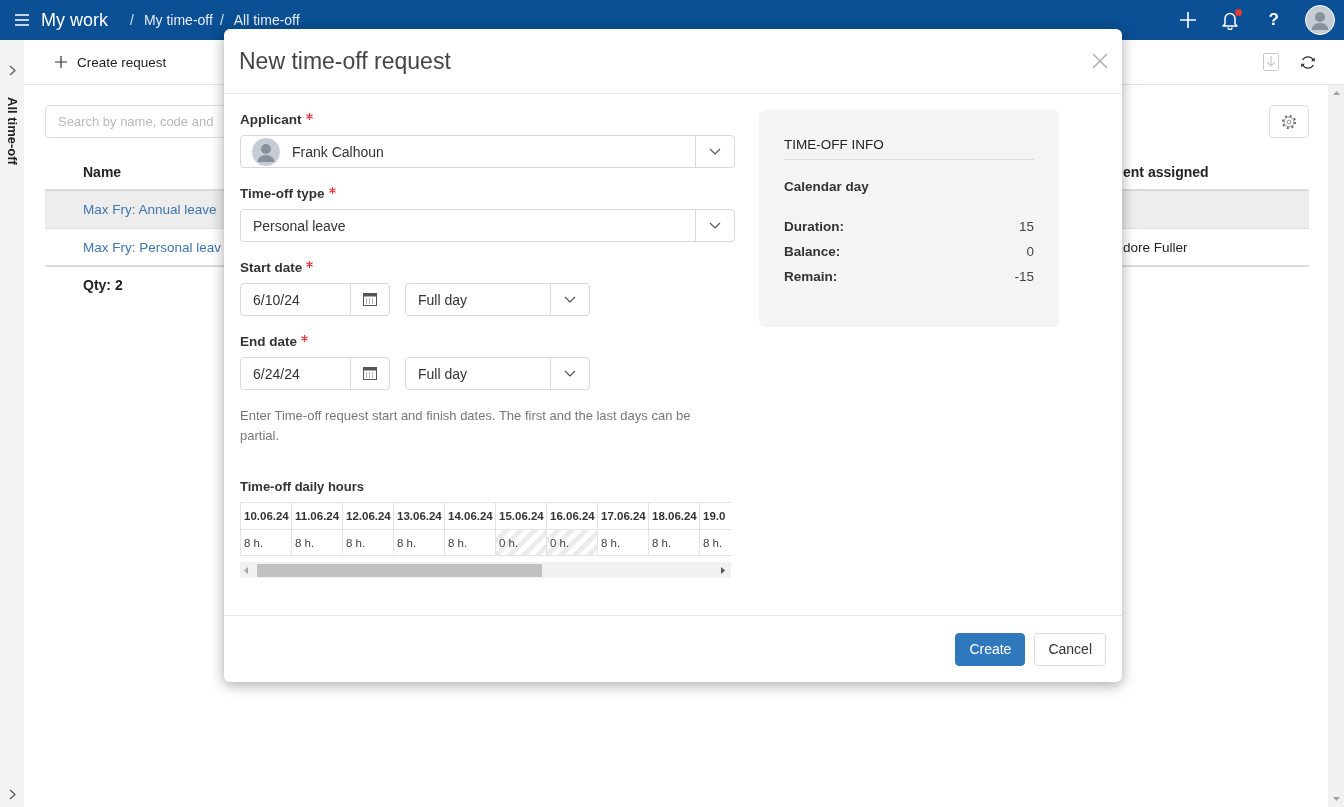 This screenshot has height=807, width=1344. I want to click on date-field: 6/24/24, so click(315, 373).